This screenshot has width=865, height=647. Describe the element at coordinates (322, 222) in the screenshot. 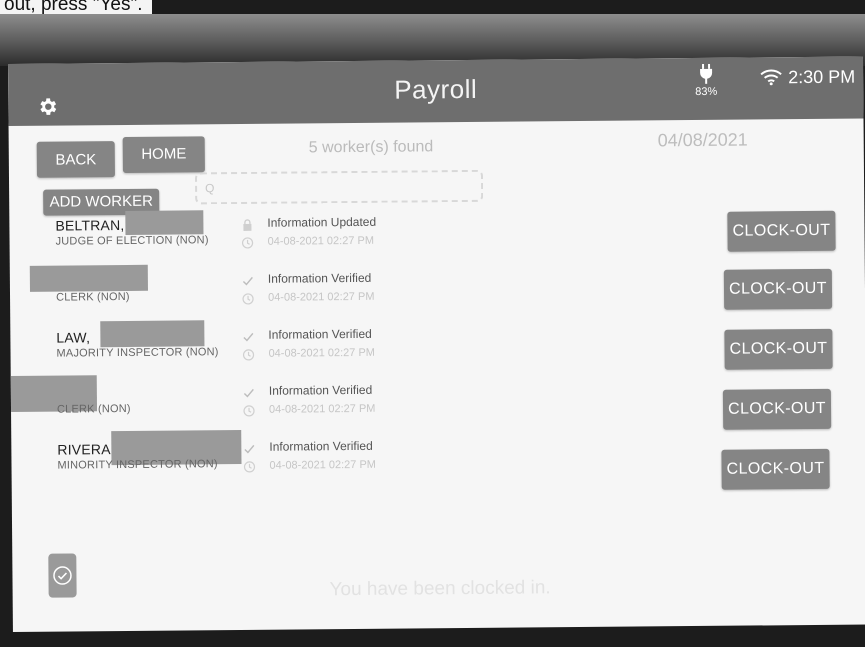

I see `worker-status: Information Updated` at that location.